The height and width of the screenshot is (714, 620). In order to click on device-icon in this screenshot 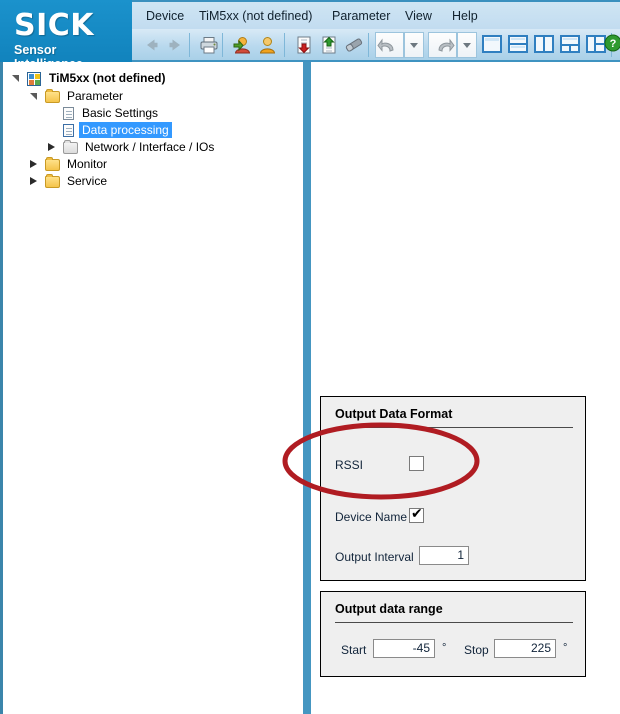, I will do `click(35, 78)`.